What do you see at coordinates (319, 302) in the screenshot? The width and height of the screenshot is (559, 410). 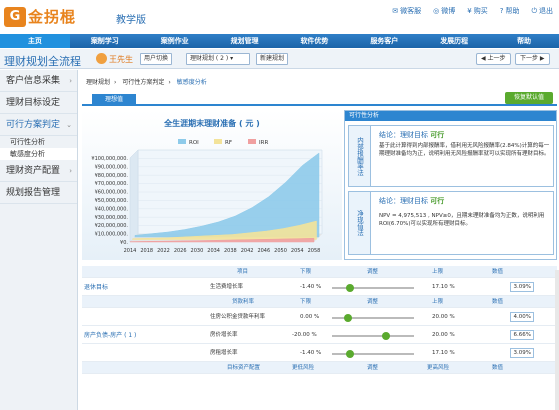 I see `table-subheader: 贷款利率 下限 调整 上限 数值` at bounding box center [319, 302].